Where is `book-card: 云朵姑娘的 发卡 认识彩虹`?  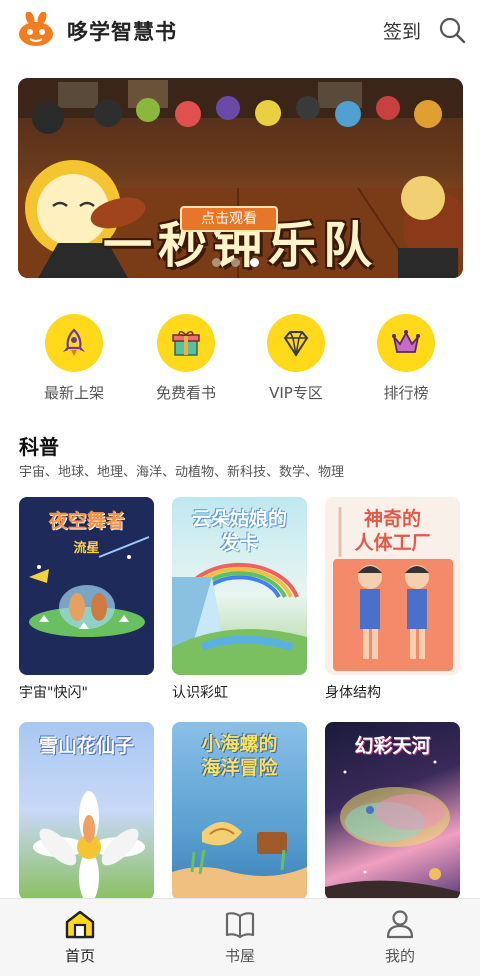 book-card: 云朵姑娘的 发卡 认识彩虹 is located at coordinates (239, 599).